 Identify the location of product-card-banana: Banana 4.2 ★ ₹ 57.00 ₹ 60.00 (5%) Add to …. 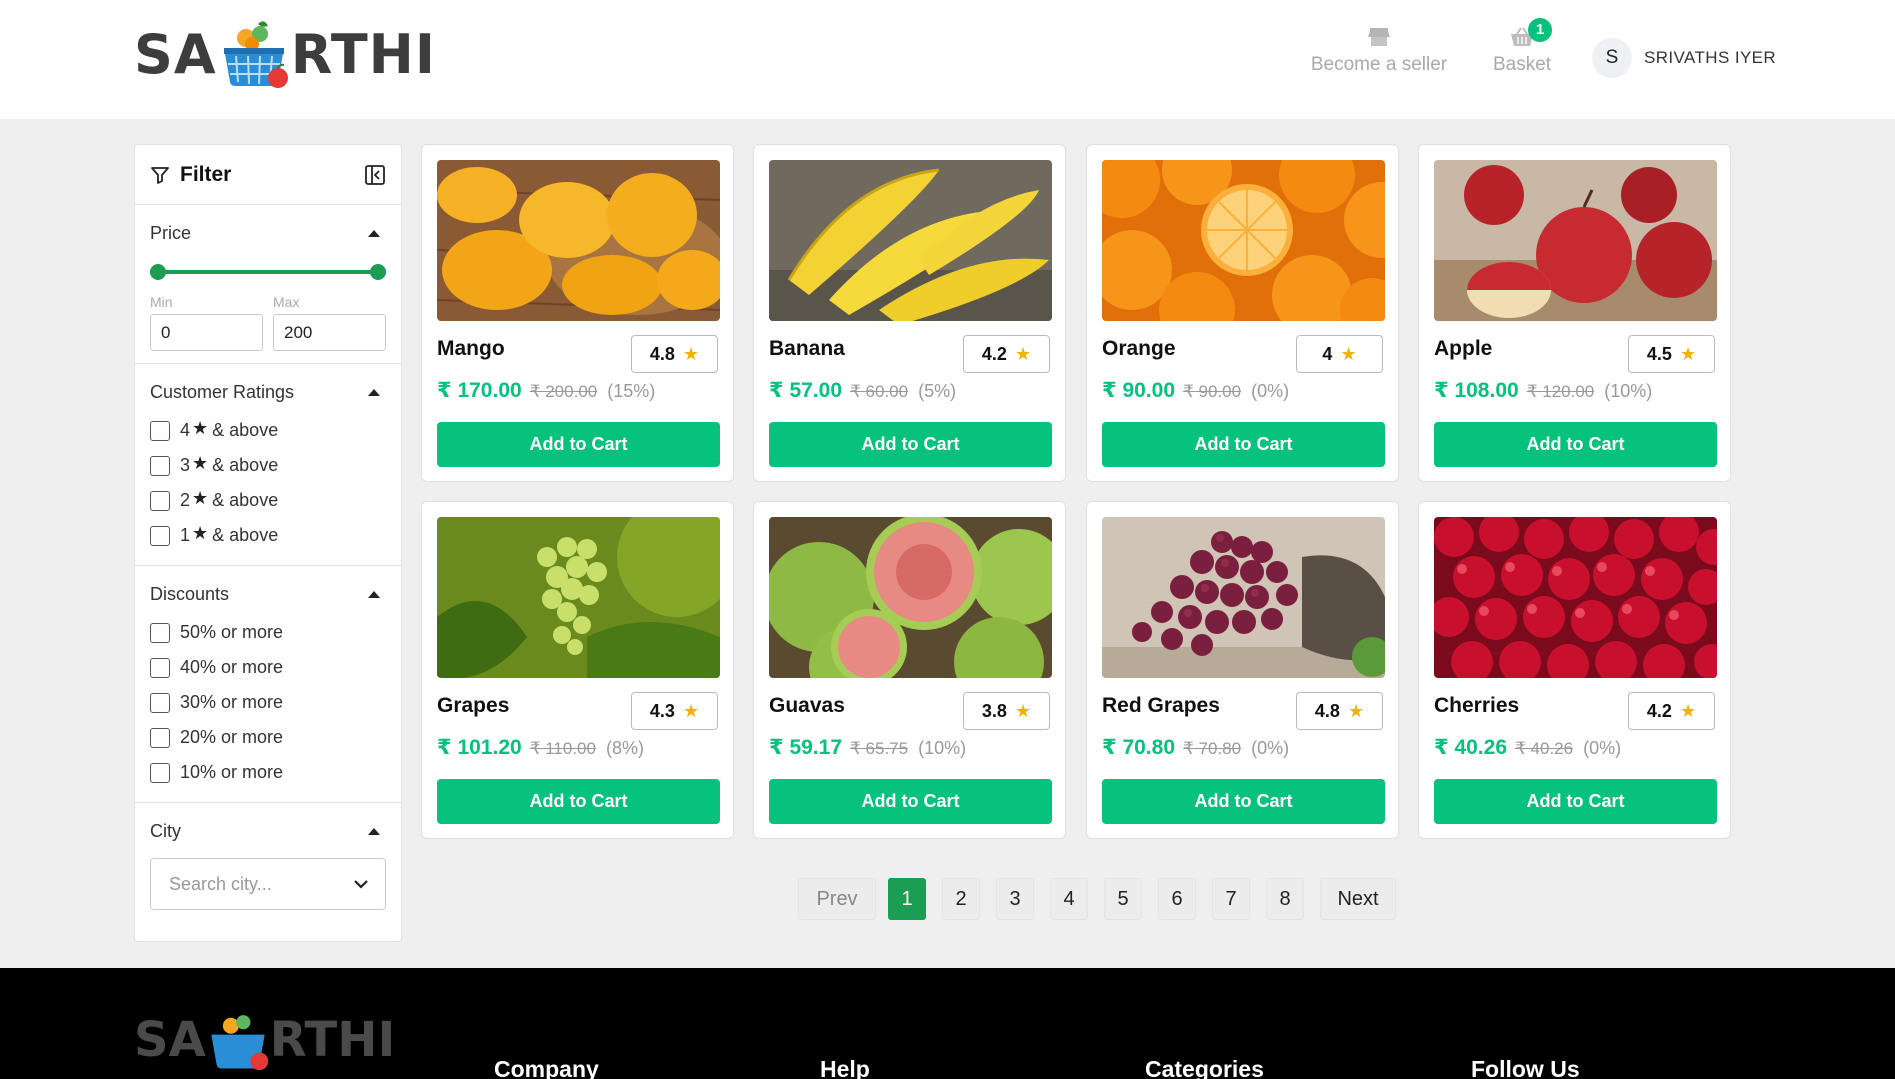
(909, 313).